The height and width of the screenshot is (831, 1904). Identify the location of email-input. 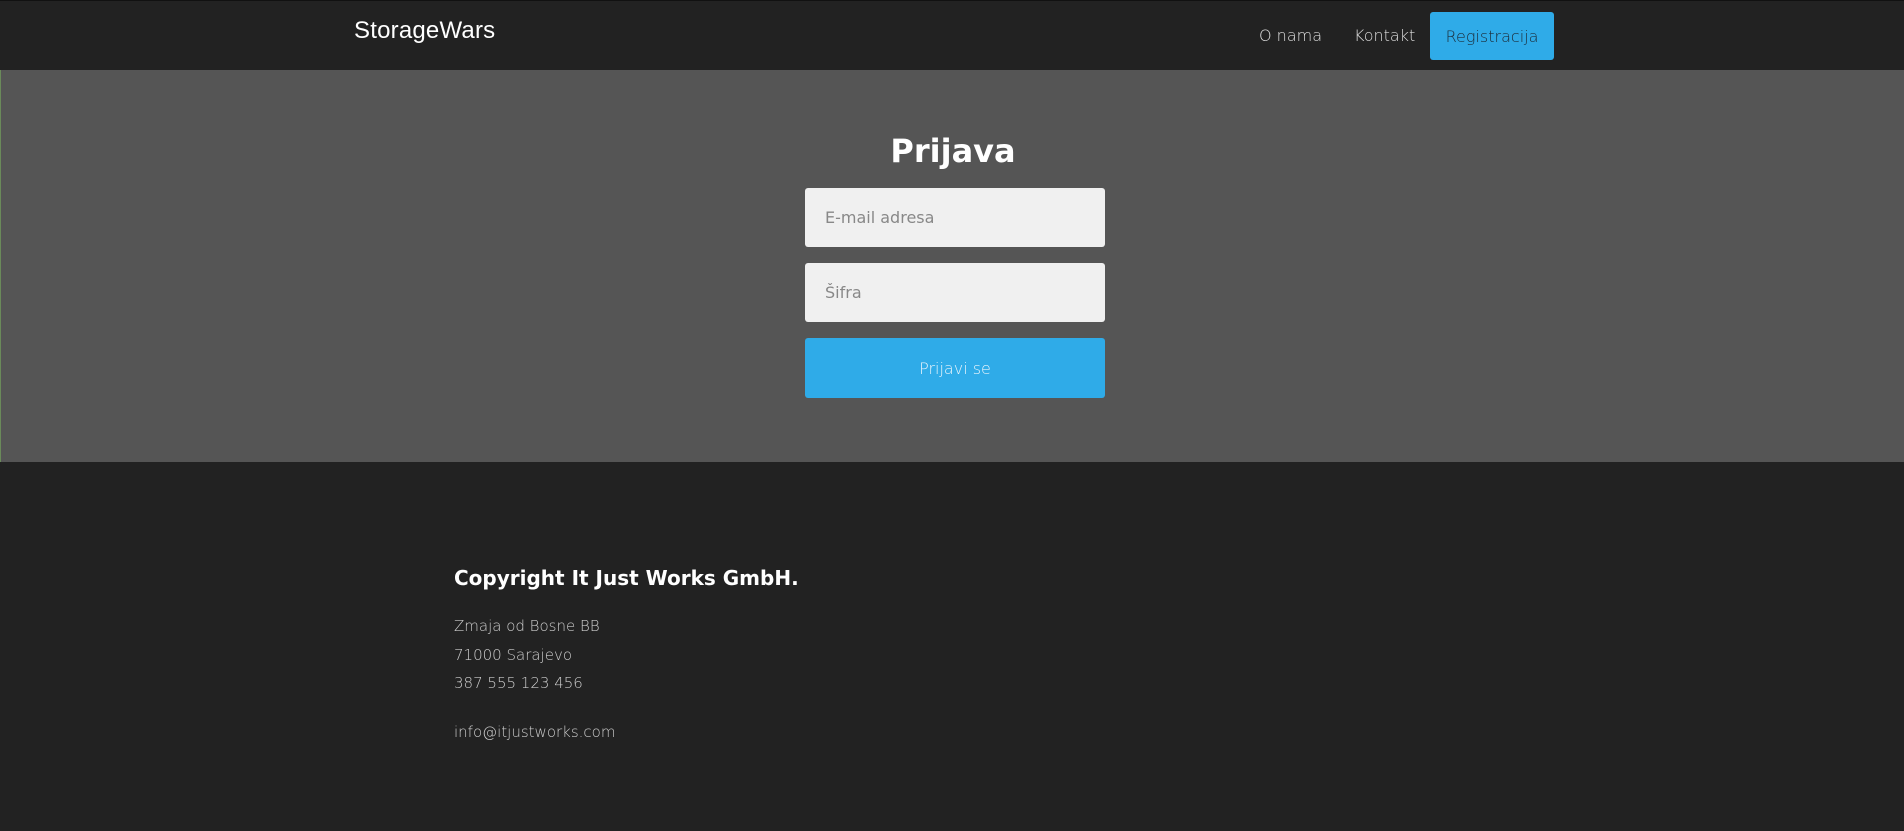
(955, 217).